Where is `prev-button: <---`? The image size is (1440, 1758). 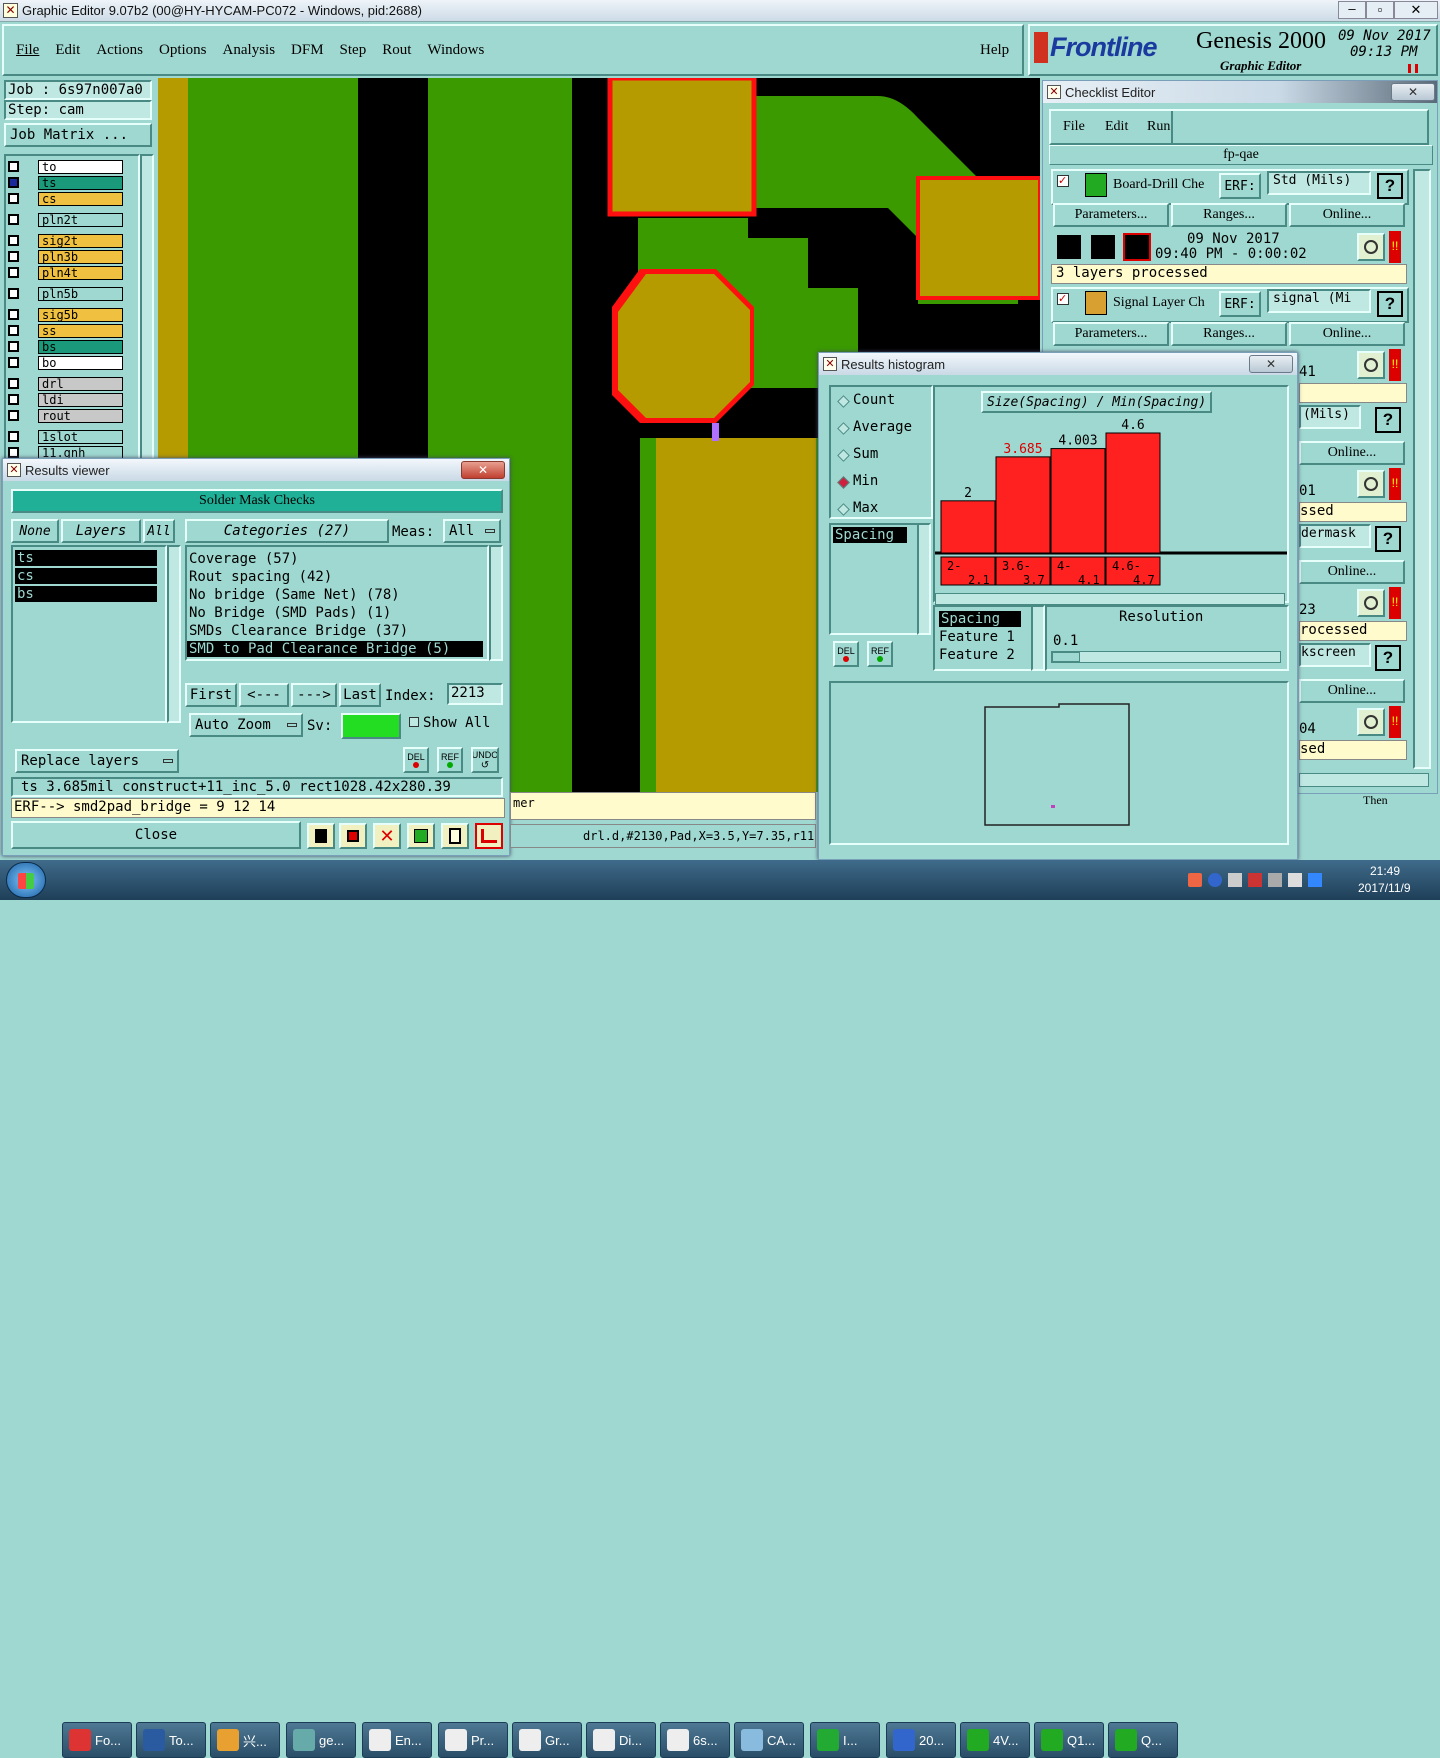
prev-button: <--- is located at coordinates (264, 695).